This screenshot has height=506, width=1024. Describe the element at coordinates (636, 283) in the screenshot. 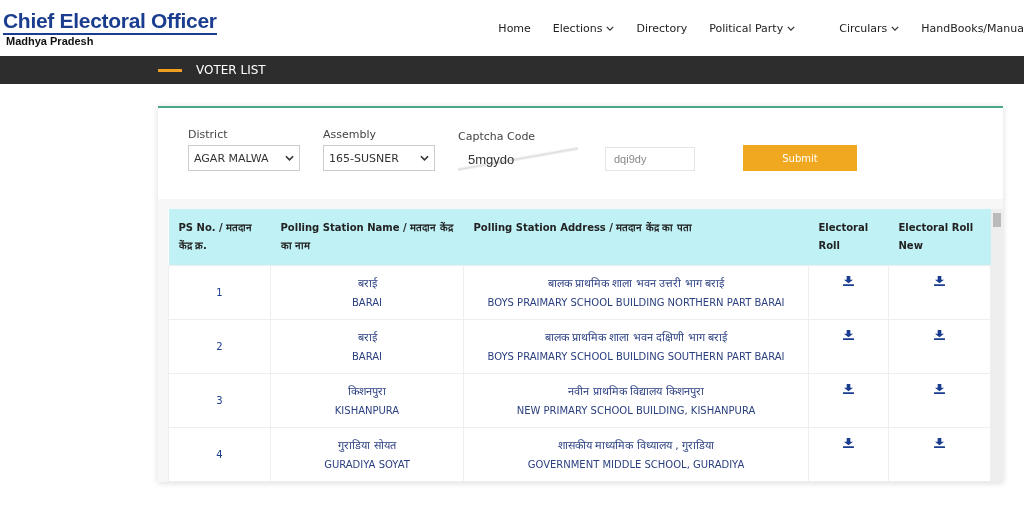

I see `station-address-hindi: बालक प्राथमिक शाला भवन उत्तरी भाग बराई` at that location.